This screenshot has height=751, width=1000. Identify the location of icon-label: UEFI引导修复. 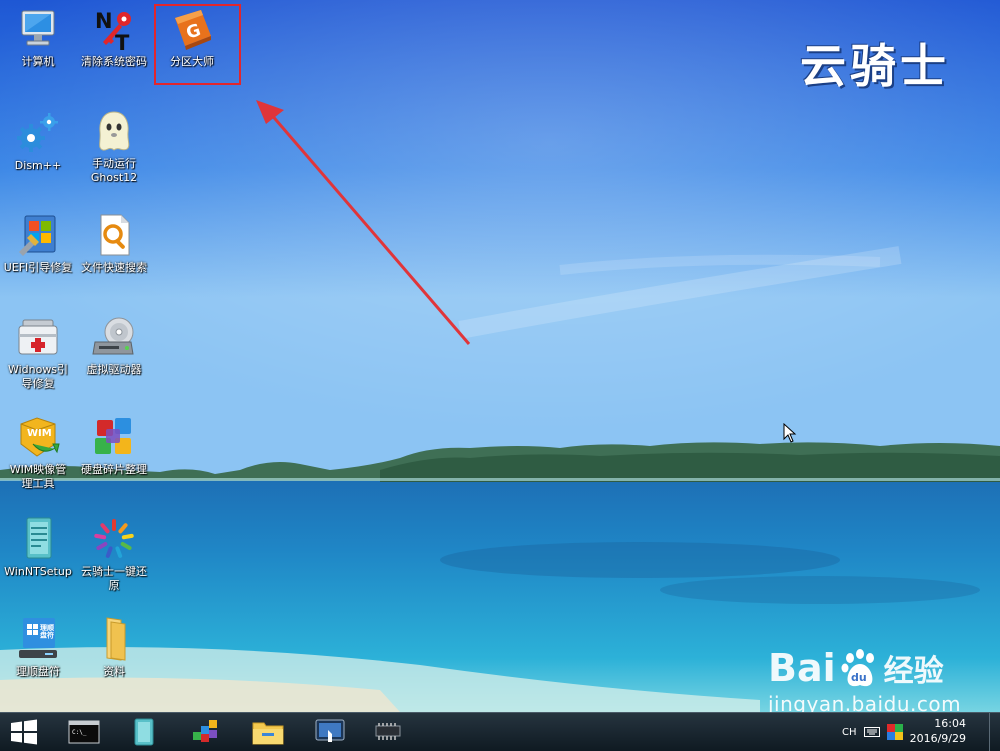
(38, 267).